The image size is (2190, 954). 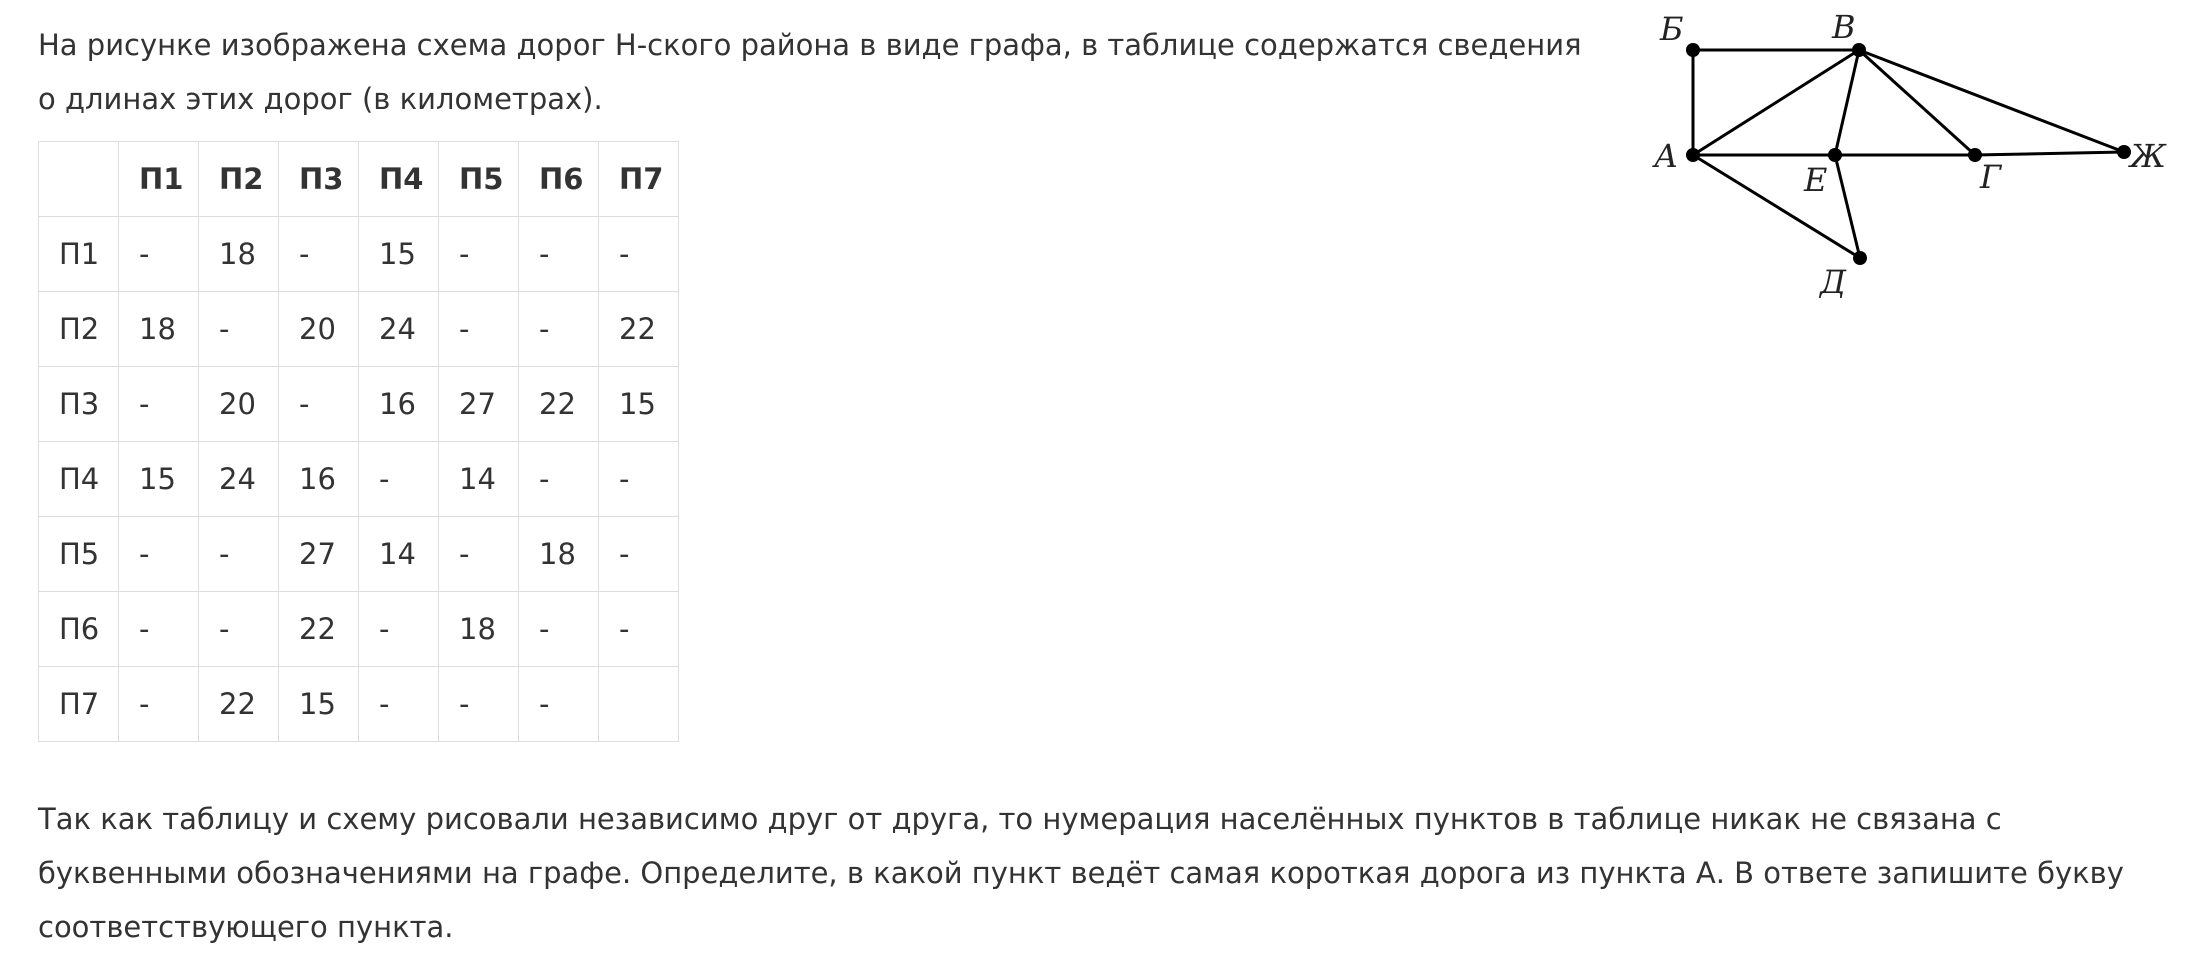 What do you see at coordinates (1835, 155) in the screenshot?
I see `node-e` at bounding box center [1835, 155].